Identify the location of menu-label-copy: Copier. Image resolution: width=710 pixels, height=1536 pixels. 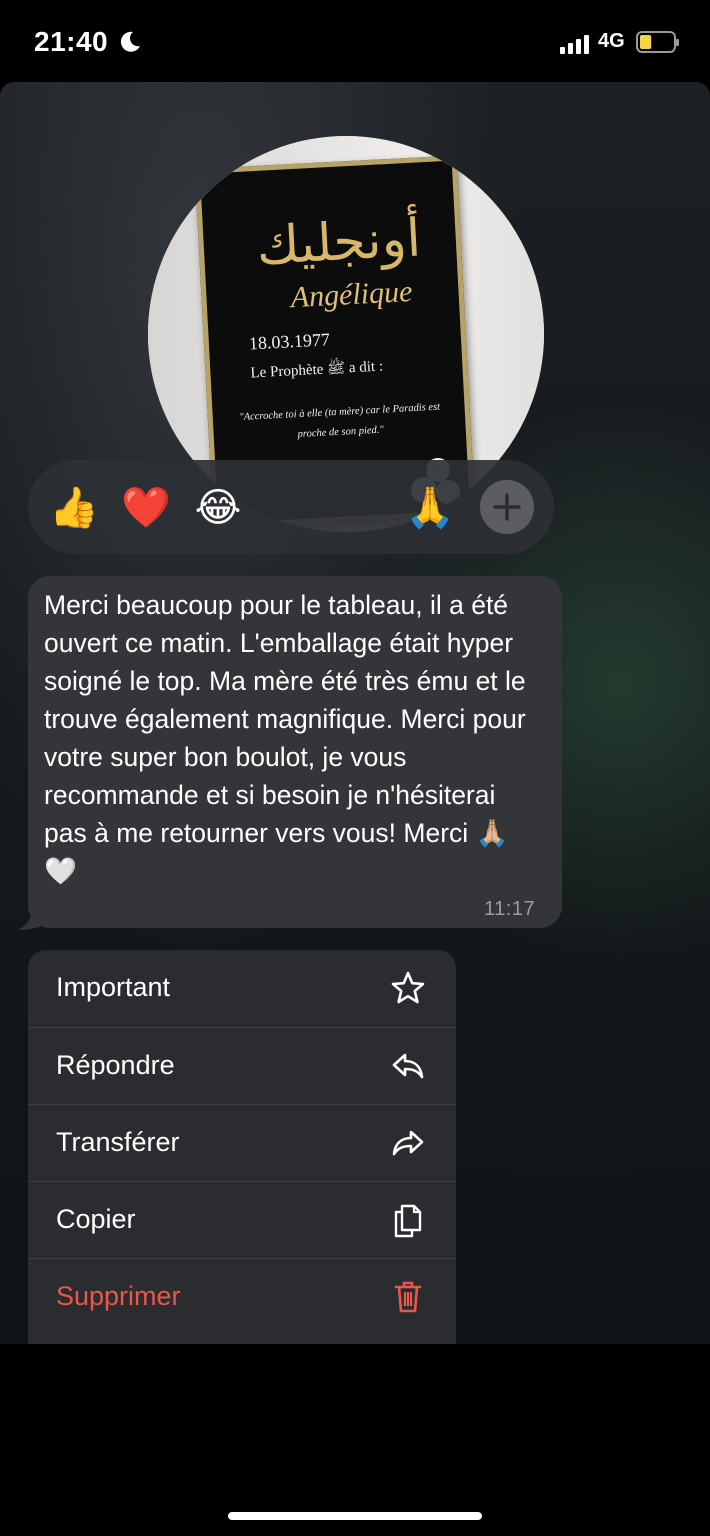
(96, 1219).